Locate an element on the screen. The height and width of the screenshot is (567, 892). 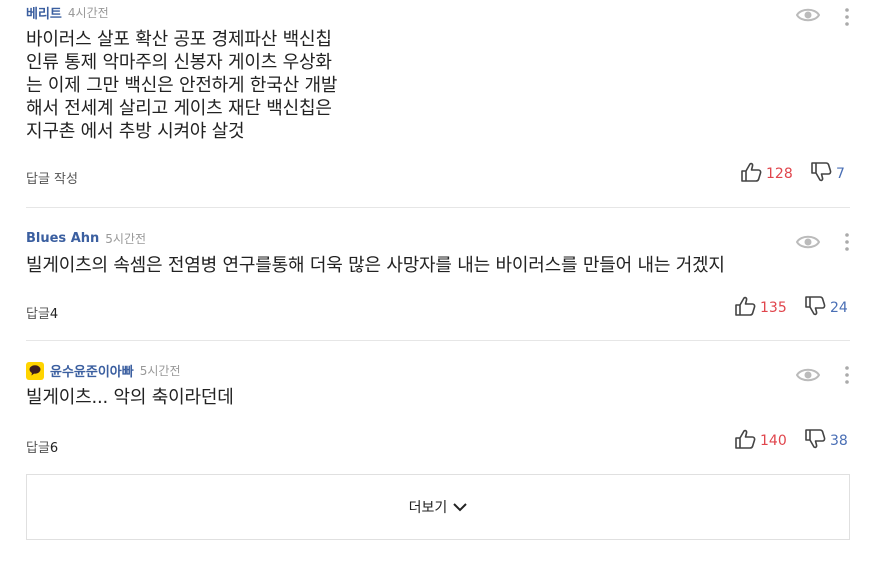
comment-meta: 베리트 4시간전 is located at coordinates (67, 12).